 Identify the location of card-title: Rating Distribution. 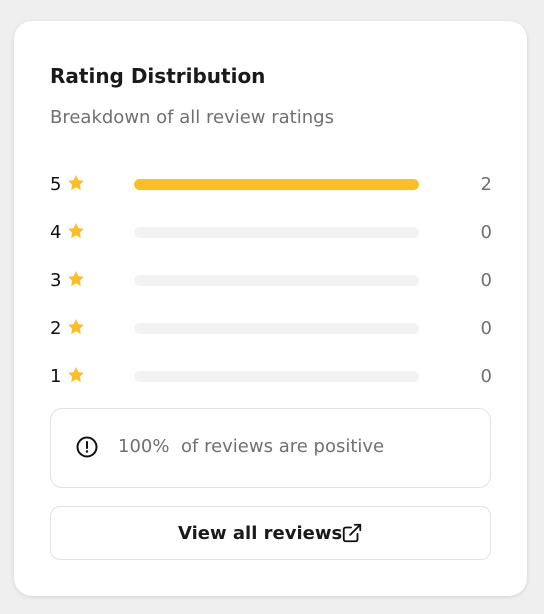
(158, 76).